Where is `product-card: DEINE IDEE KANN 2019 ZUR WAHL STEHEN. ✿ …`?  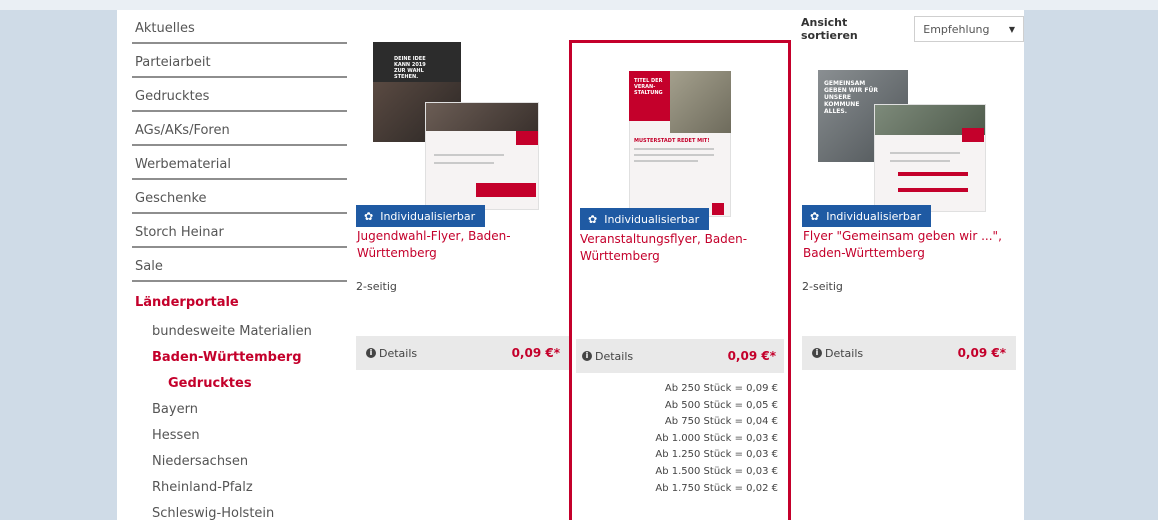 product-card: DEINE IDEE KANN 2019 ZUR WAHL STEHEN. ✿ … is located at coordinates (463, 204).